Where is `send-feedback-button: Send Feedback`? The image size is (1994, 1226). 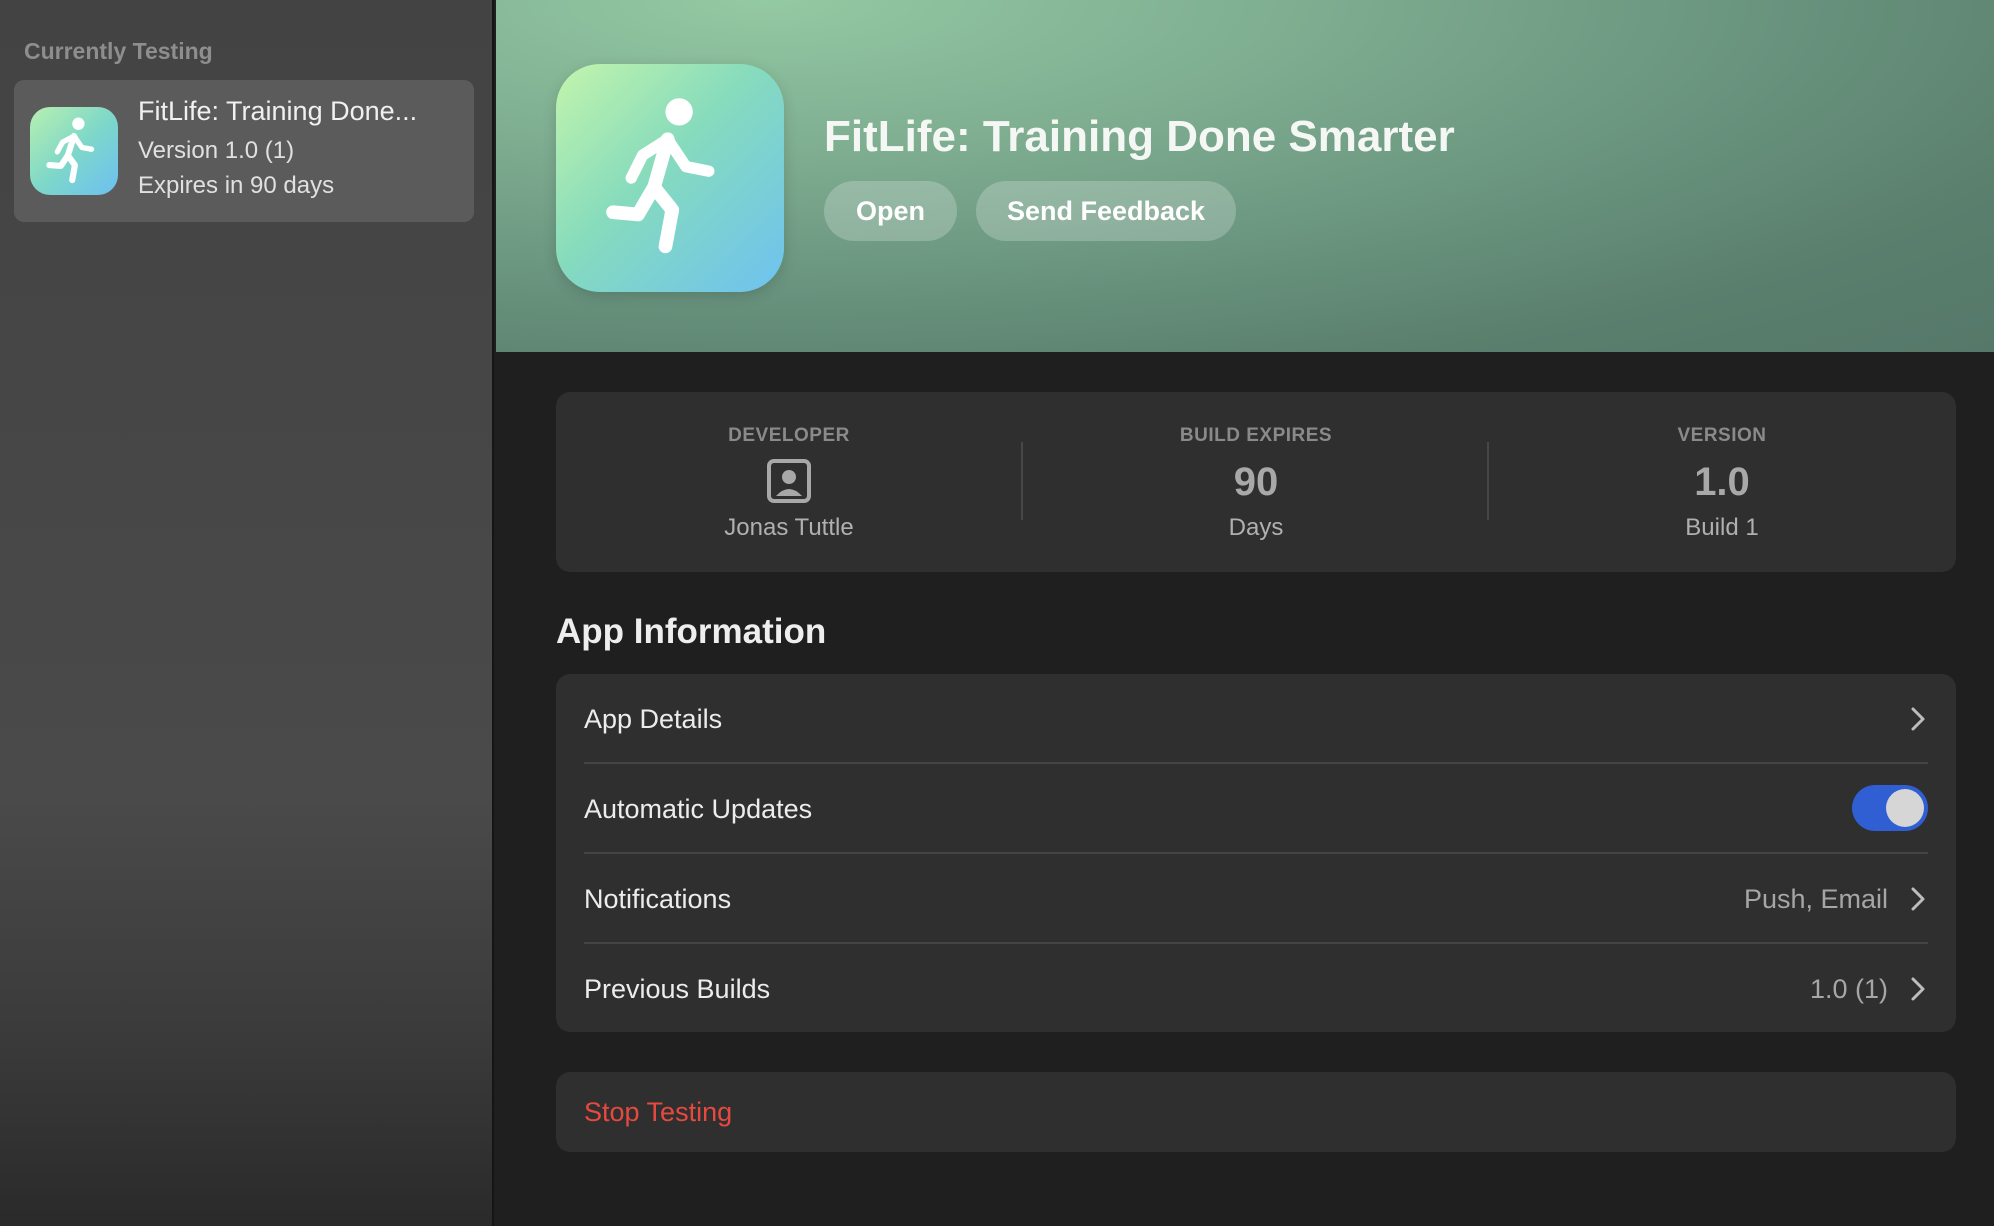
send-feedback-button: Send Feedback is located at coordinates (1106, 211).